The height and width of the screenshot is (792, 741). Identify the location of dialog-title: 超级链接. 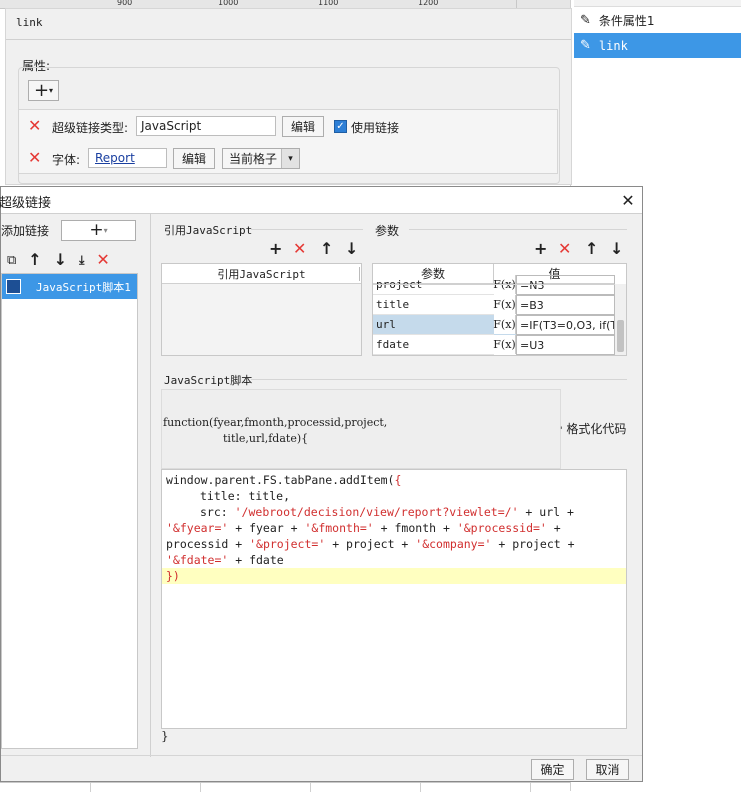
(26, 203).